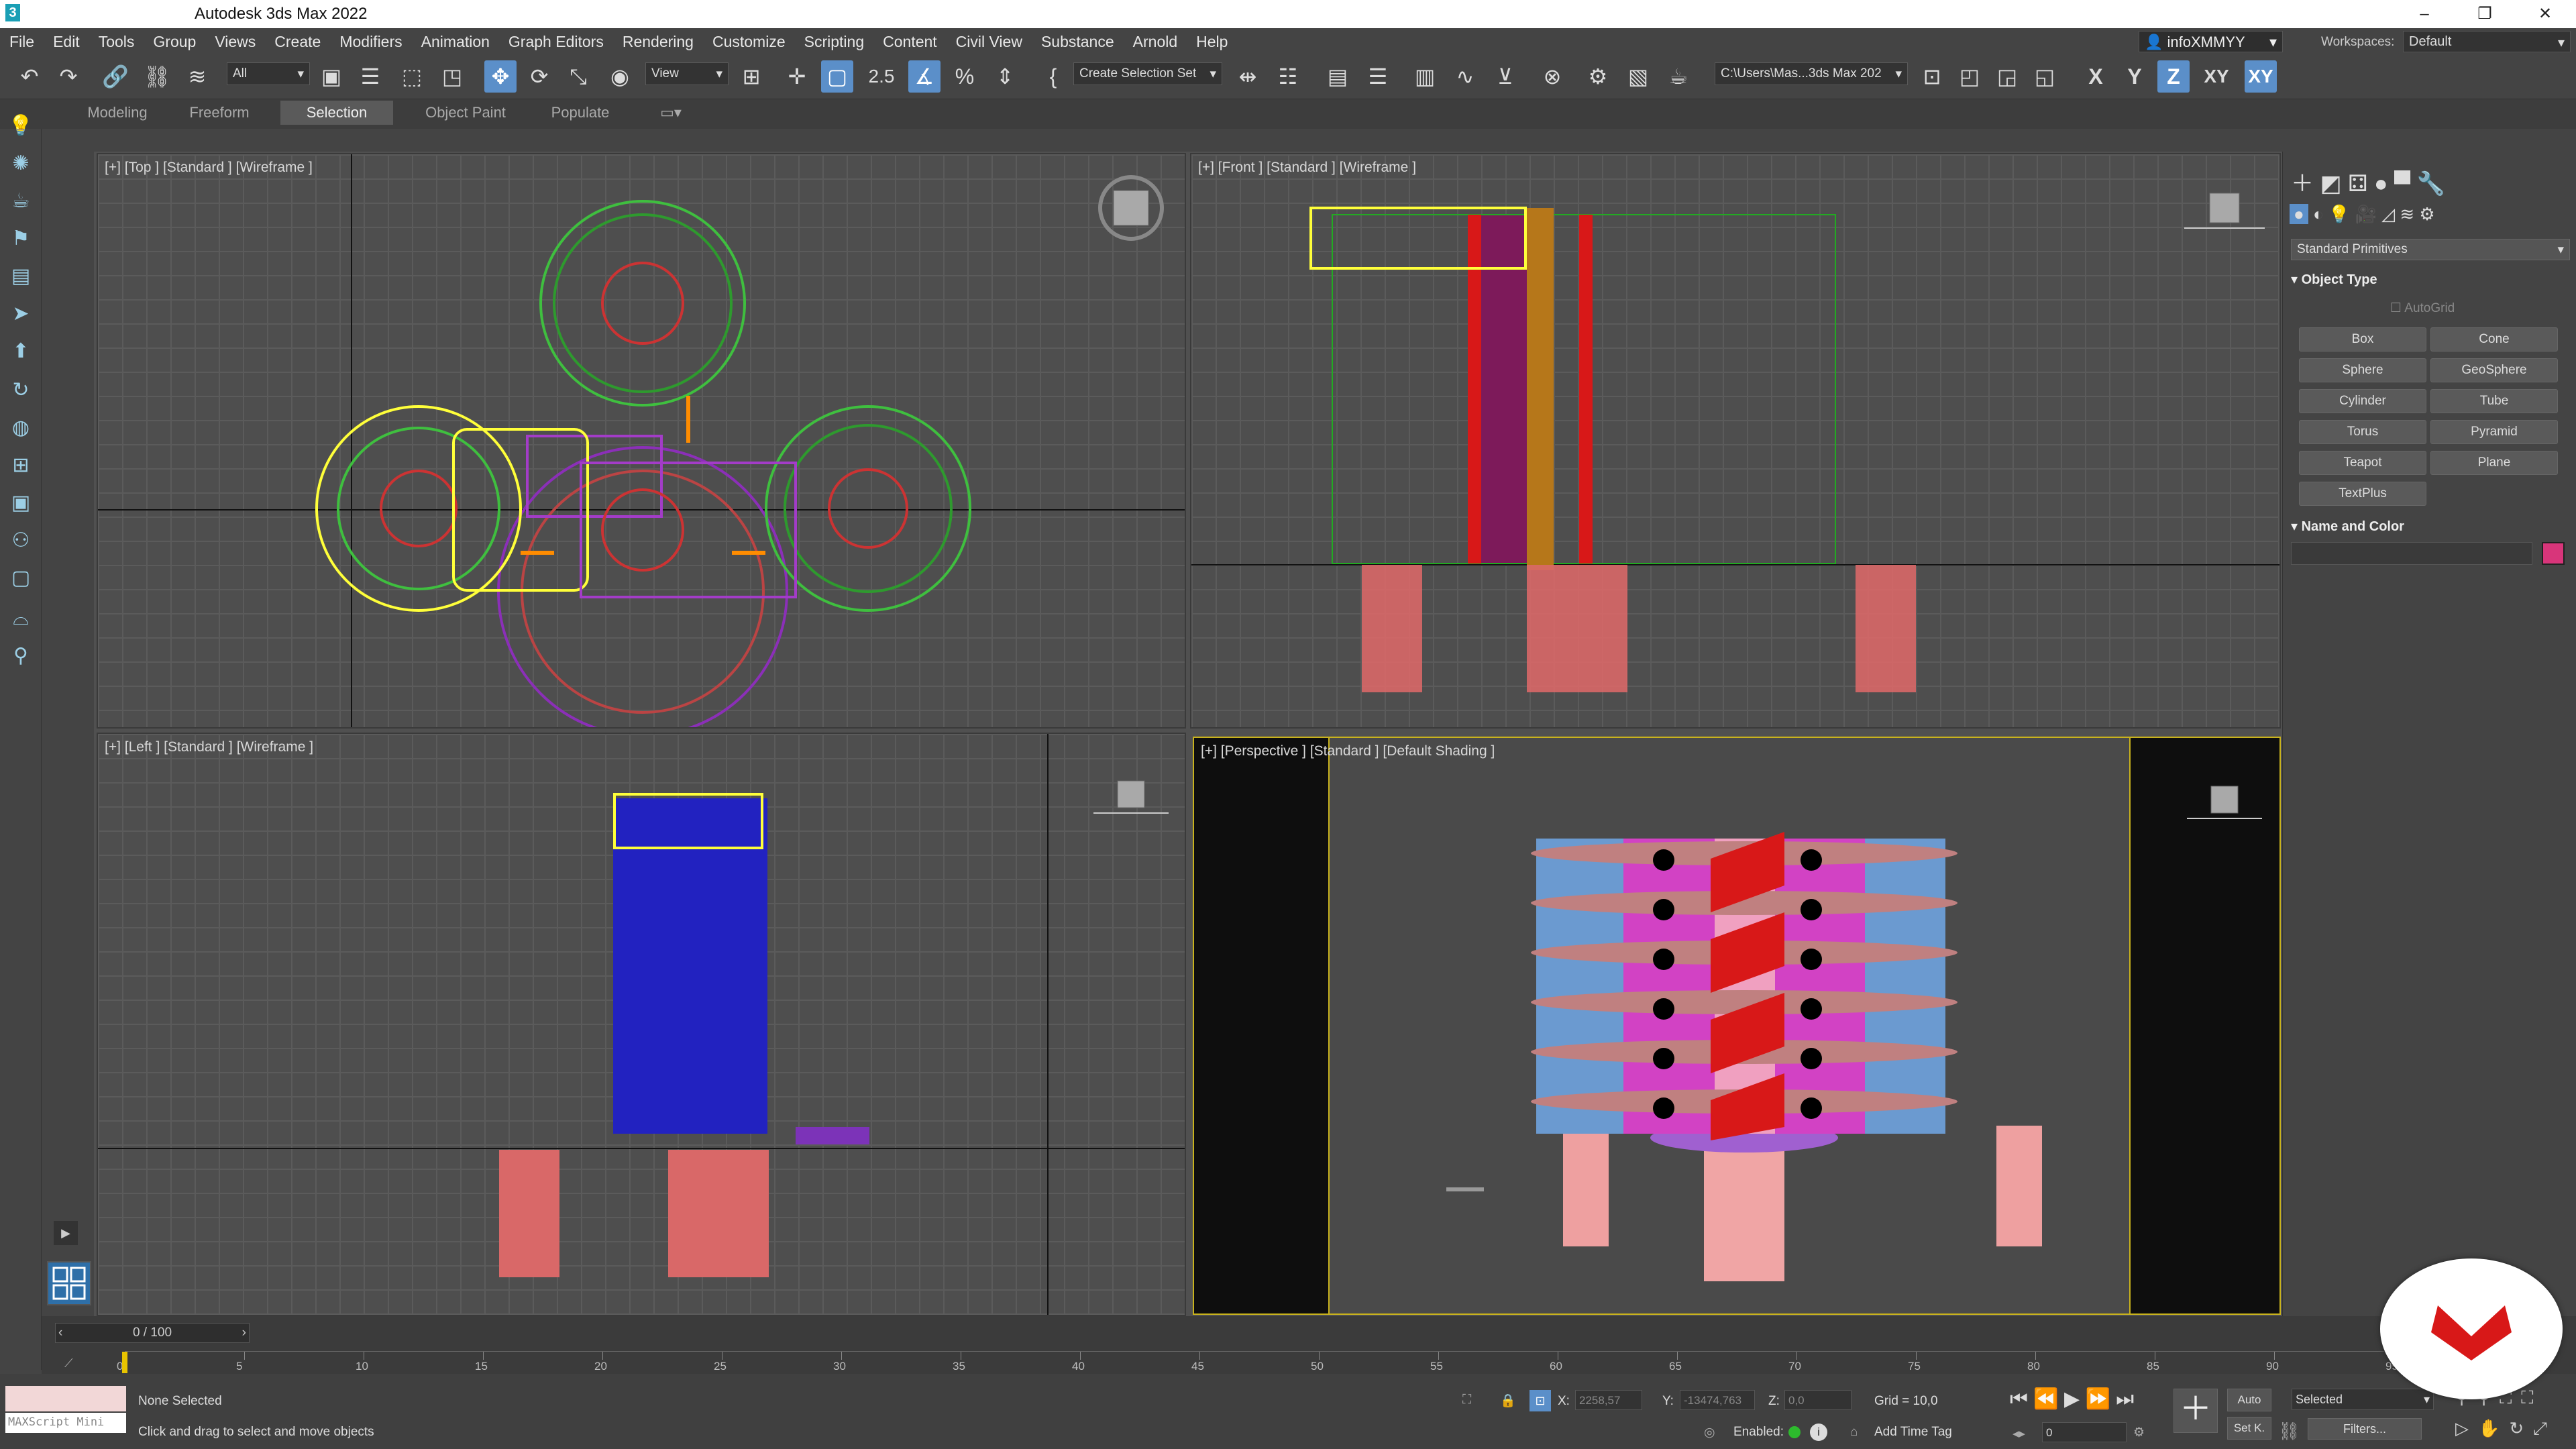 This screenshot has height=1449, width=2576. What do you see at coordinates (2216, 76) in the screenshot?
I see `axis-xy-button: XY` at bounding box center [2216, 76].